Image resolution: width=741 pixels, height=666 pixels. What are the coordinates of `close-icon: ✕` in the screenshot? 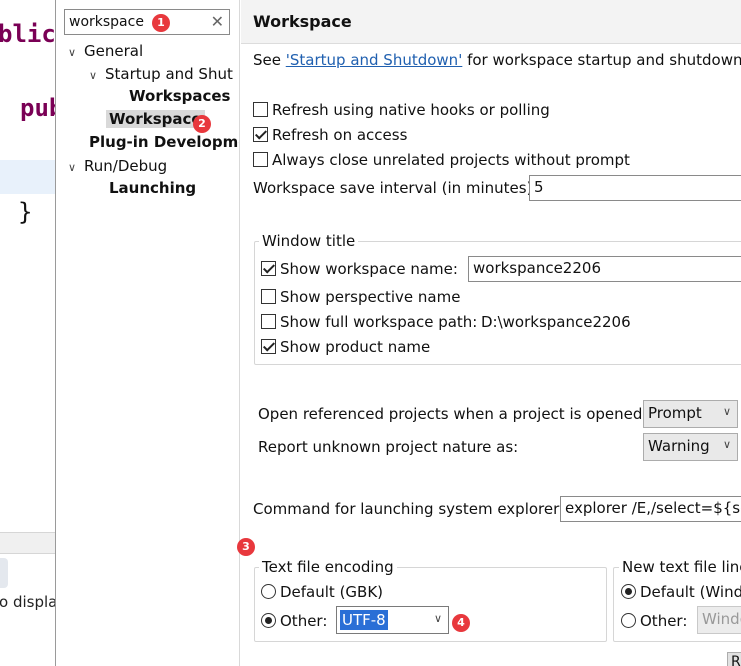 It's located at (217, 21).